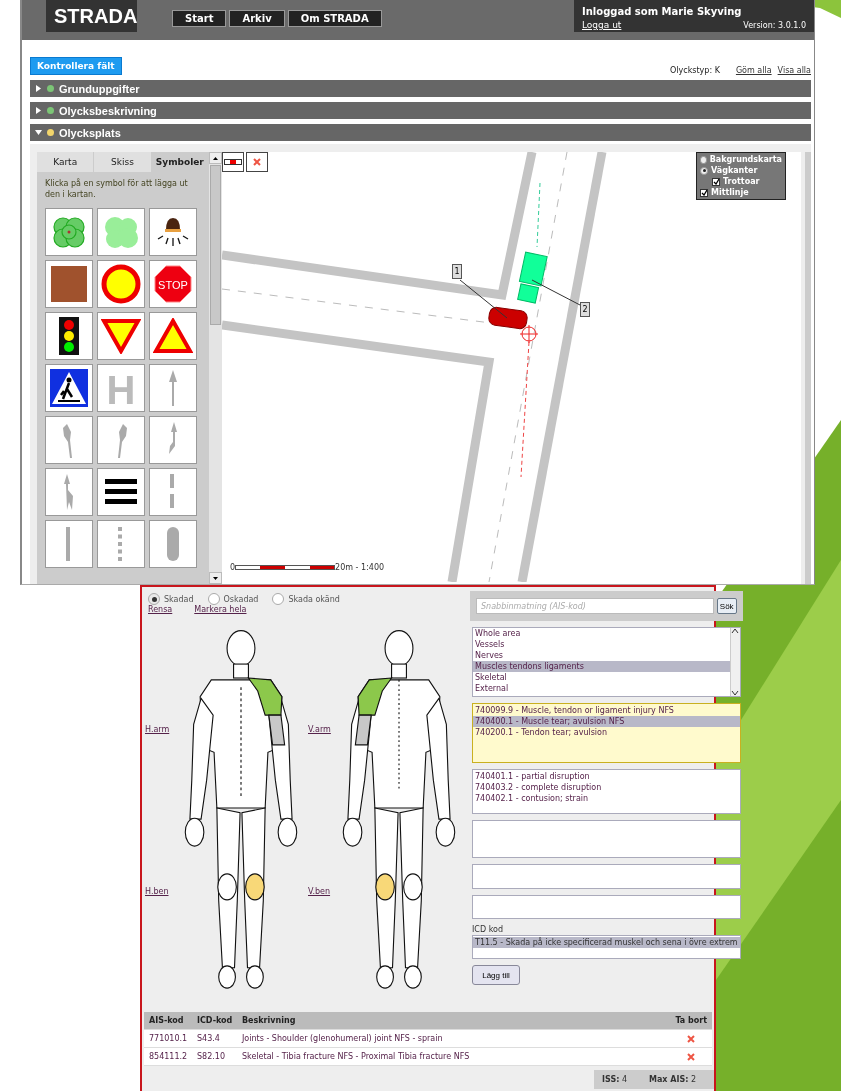 The width and height of the screenshot is (841, 1091). Describe the element at coordinates (606, 776) in the screenshot. I see `list-item: 740401.1 - partial disruption` at that location.